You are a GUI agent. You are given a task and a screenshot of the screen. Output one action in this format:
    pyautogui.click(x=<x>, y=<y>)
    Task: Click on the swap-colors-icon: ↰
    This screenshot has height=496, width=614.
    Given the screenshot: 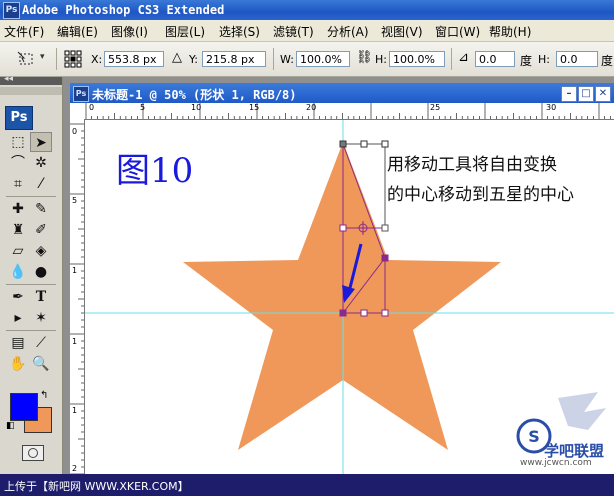 What is the action you would take?
    pyautogui.click(x=44, y=395)
    